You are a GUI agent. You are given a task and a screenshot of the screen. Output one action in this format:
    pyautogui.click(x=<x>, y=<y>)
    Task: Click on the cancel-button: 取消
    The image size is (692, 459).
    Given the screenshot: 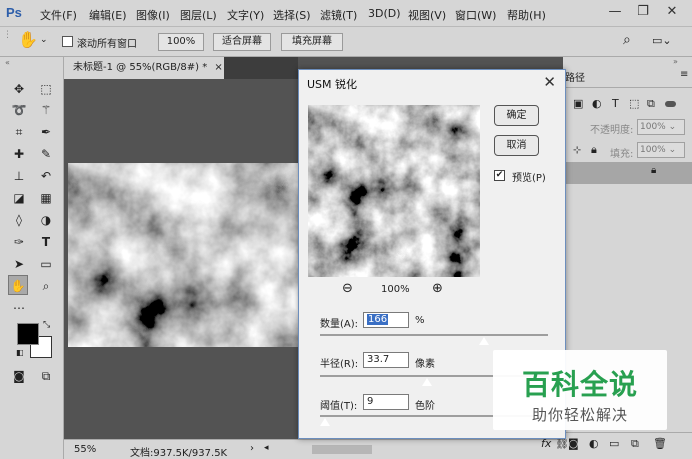 What is the action you would take?
    pyautogui.click(x=516, y=145)
    